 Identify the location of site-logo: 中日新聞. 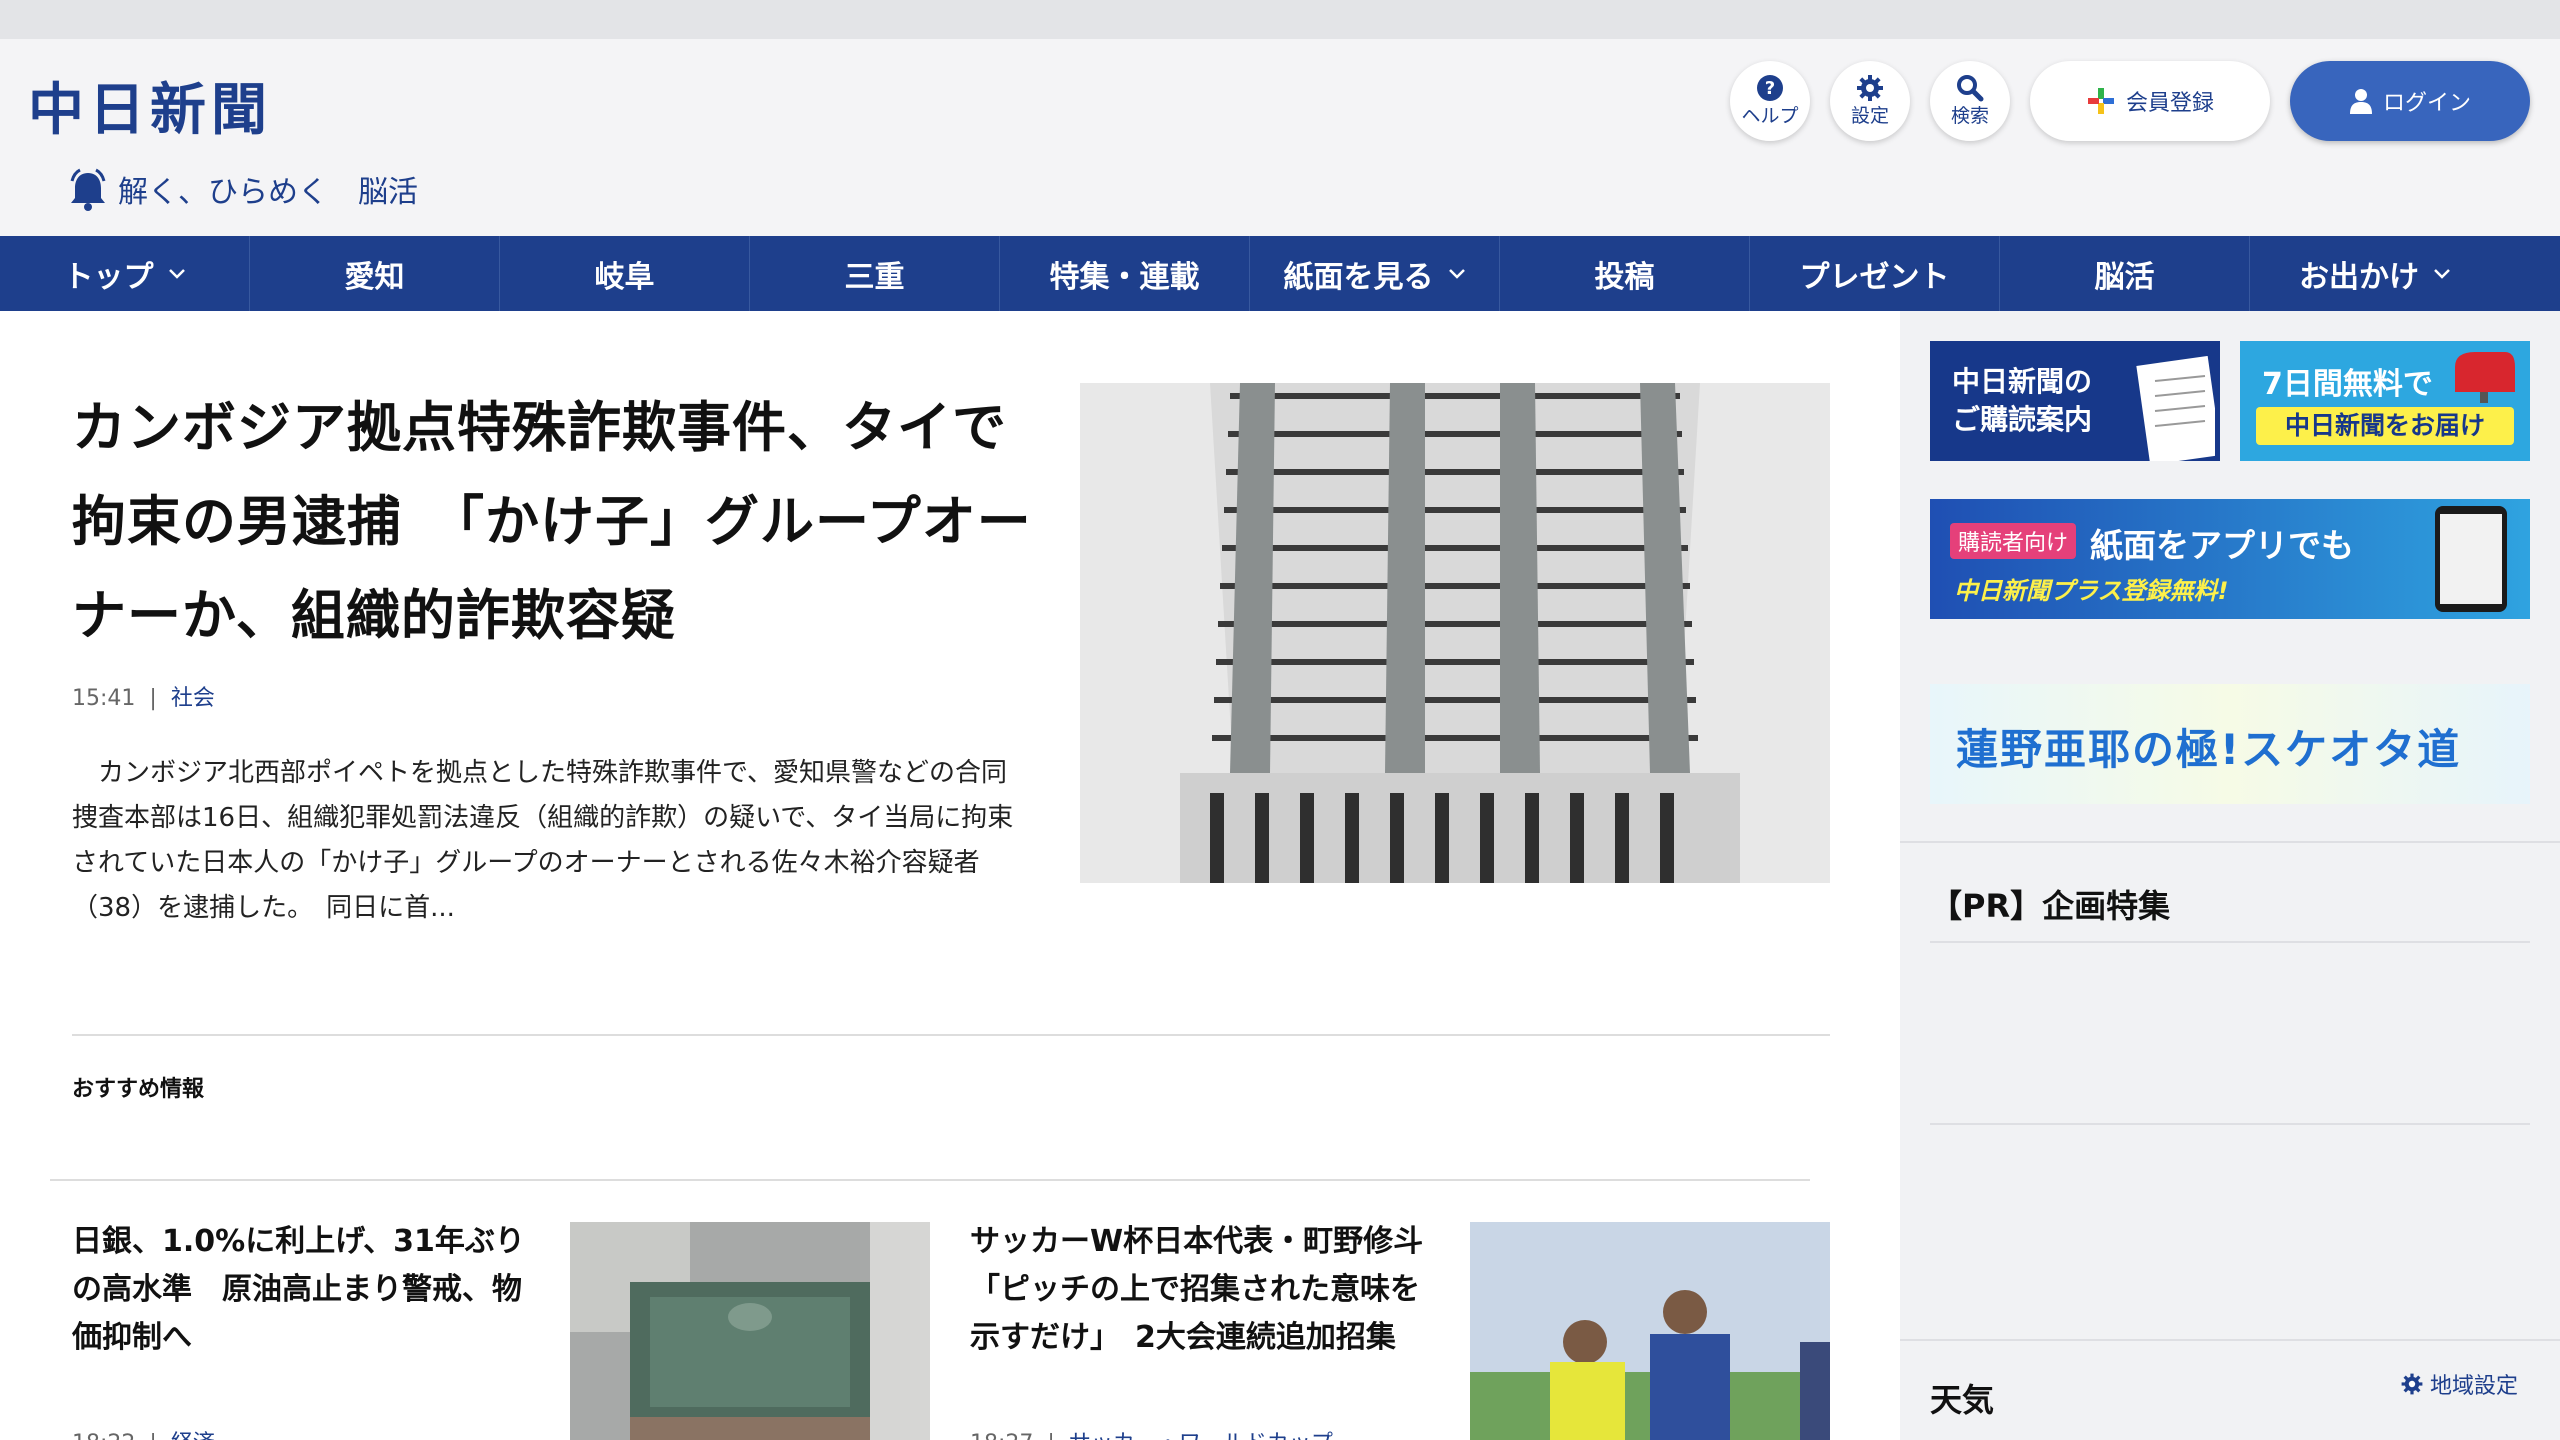
(150, 105).